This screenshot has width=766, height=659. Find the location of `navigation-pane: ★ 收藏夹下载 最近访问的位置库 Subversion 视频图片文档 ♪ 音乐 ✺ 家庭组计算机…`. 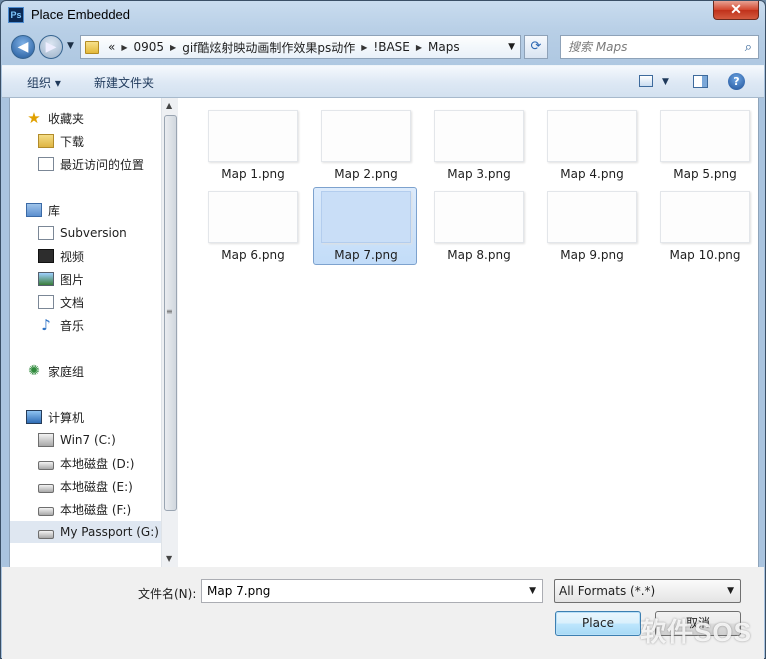

navigation-pane: ★ 收藏夹下载 最近访问的位置库 Subversion 视频图片文档 ♪ 音乐 ✺ 家庭组计算机… is located at coordinates (85, 332).